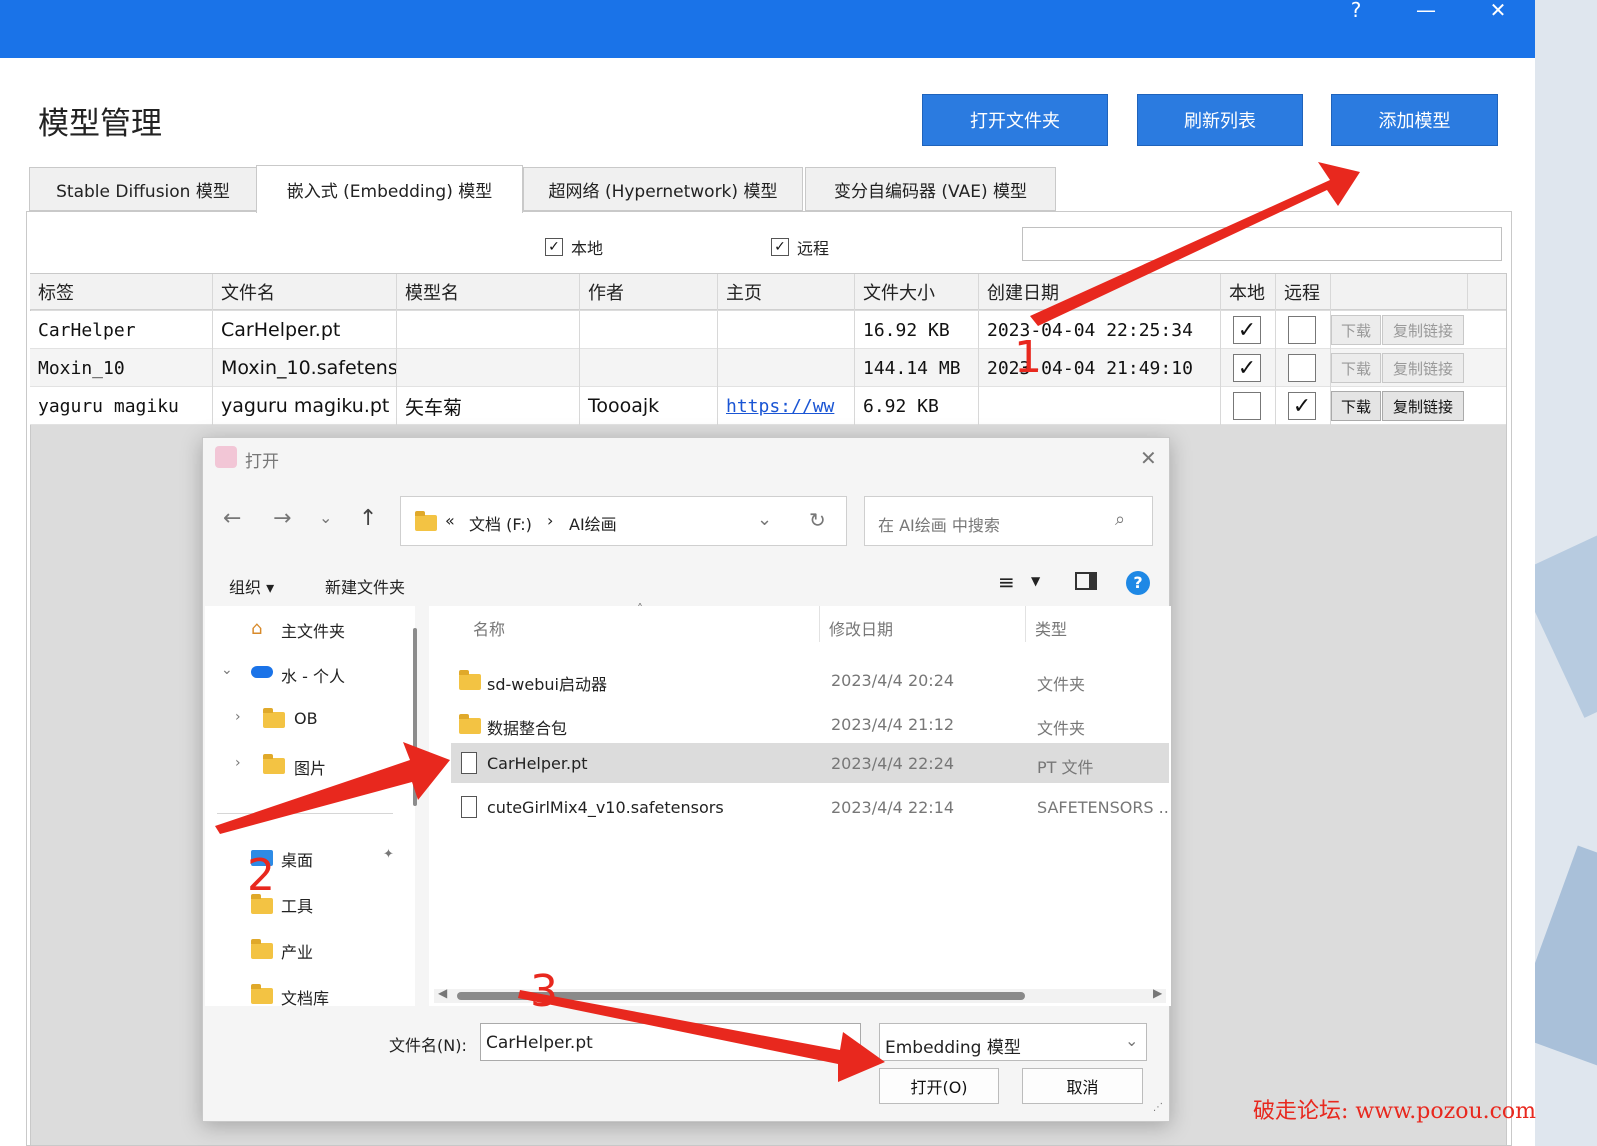 The height and width of the screenshot is (1146, 1597). Describe the element at coordinates (544, 991) in the screenshot. I see `annotation-step-3: 3` at that location.